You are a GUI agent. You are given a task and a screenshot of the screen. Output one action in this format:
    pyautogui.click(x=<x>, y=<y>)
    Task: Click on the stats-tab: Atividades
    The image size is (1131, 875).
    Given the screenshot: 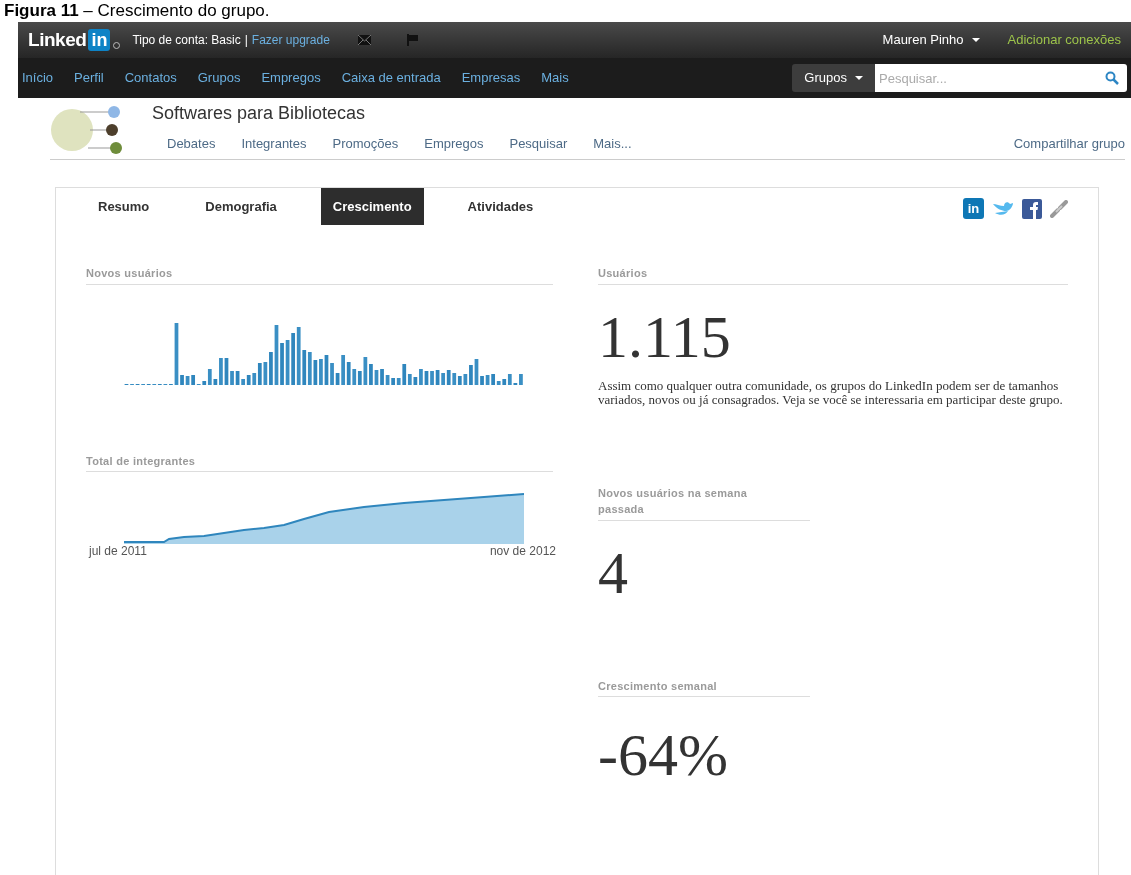 What is the action you would take?
    pyautogui.click(x=500, y=206)
    